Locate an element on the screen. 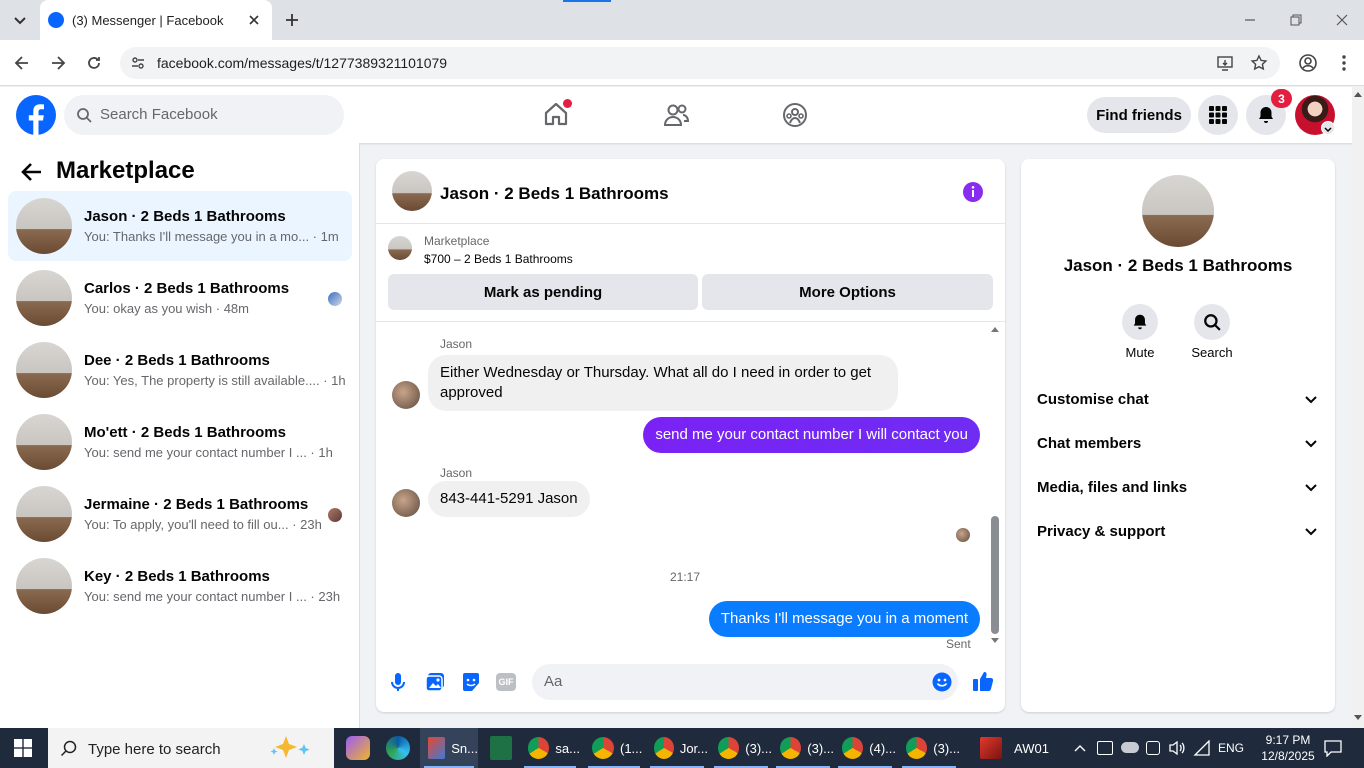 The width and height of the screenshot is (1364, 768). taskbar-clock: 9:17 PM 12/8/2025 is located at coordinates (1288, 748).